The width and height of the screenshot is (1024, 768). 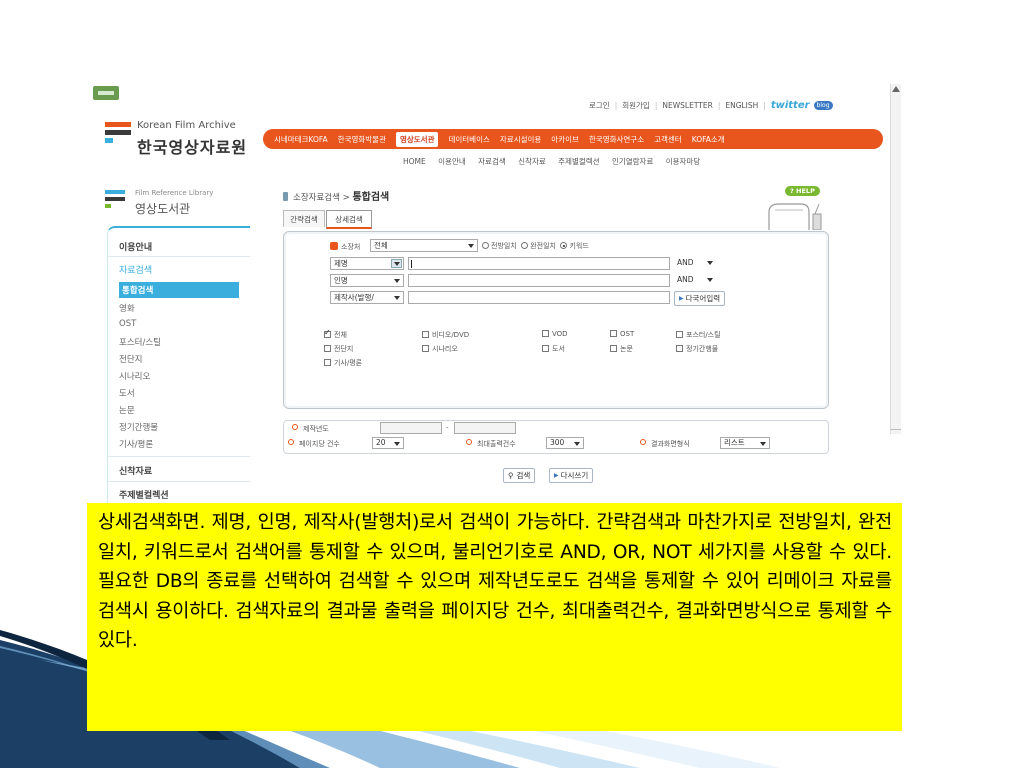 What do you see at coordinates (424, 245) in the screenshot?
I see `holdings-select: 전체` at bounding box center [424, 245].